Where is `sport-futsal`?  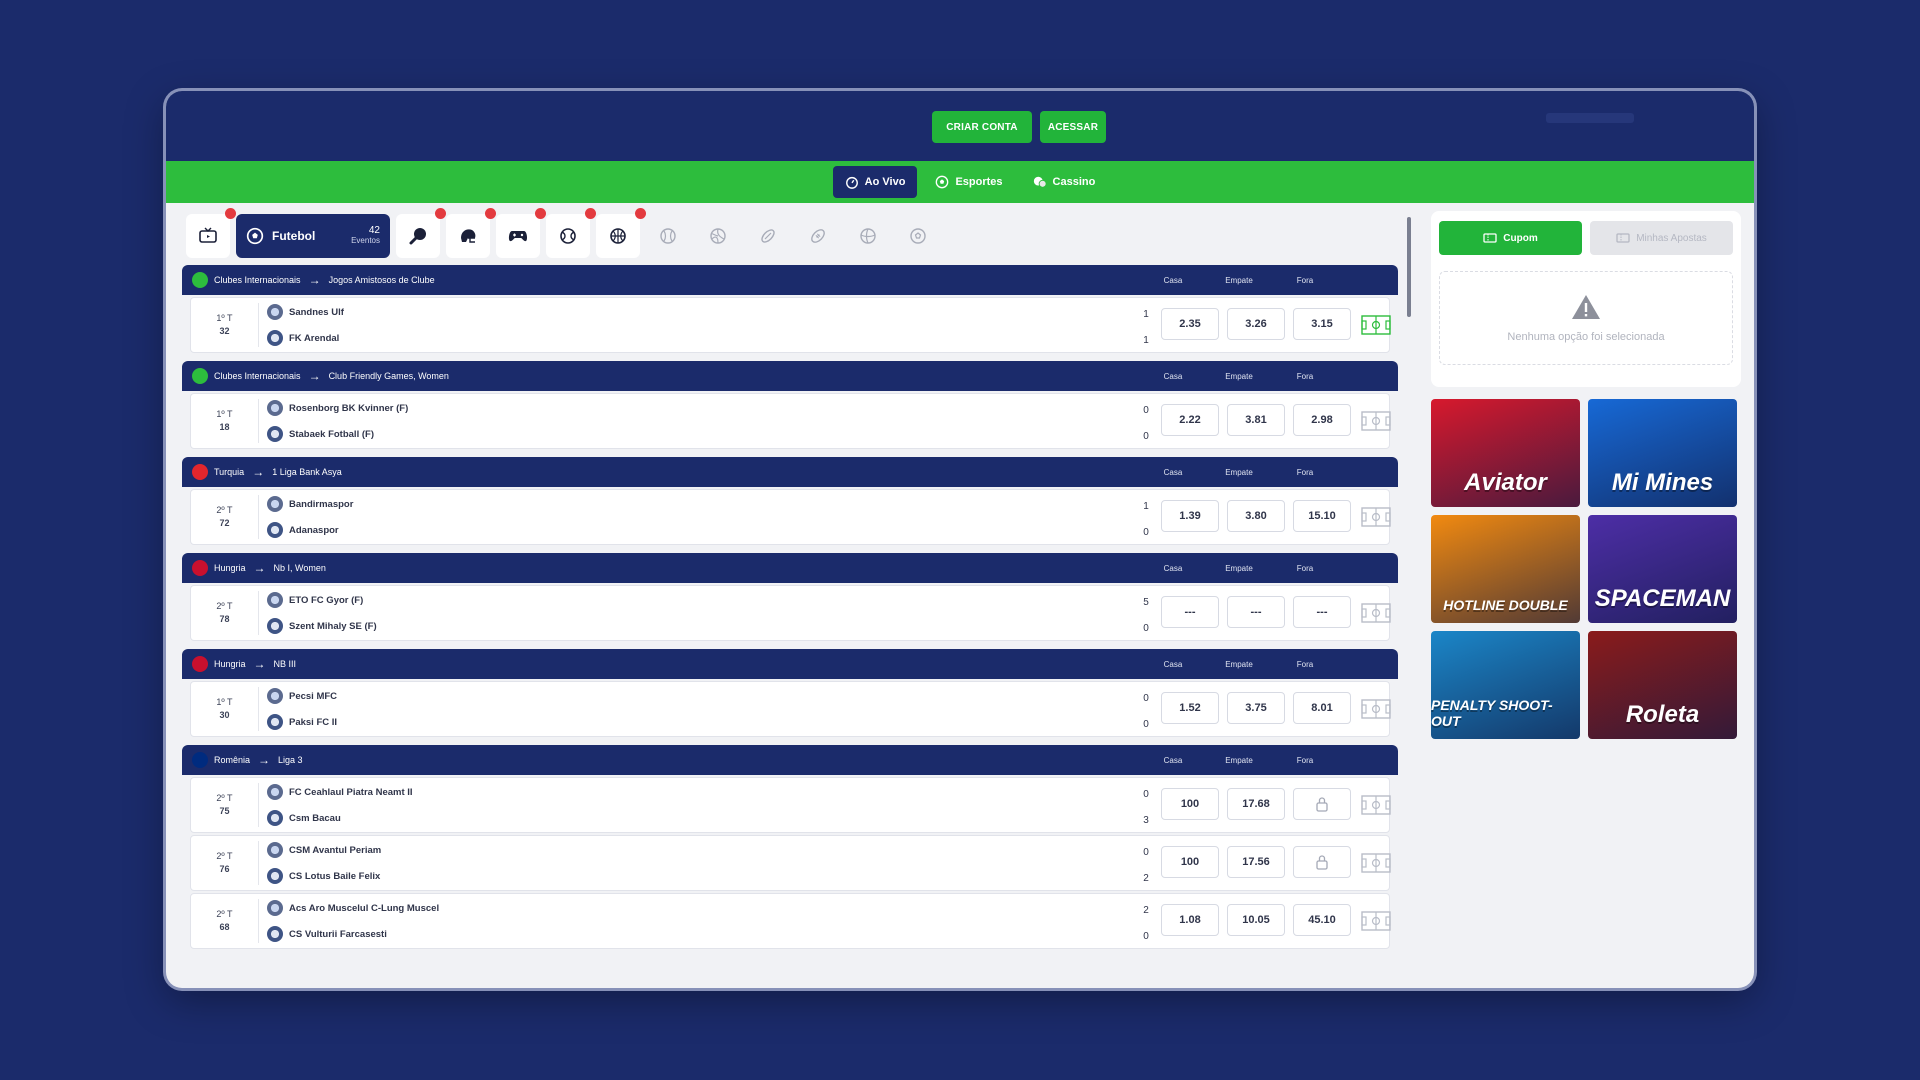 sport-futsal is located at coordinates (918, 236).